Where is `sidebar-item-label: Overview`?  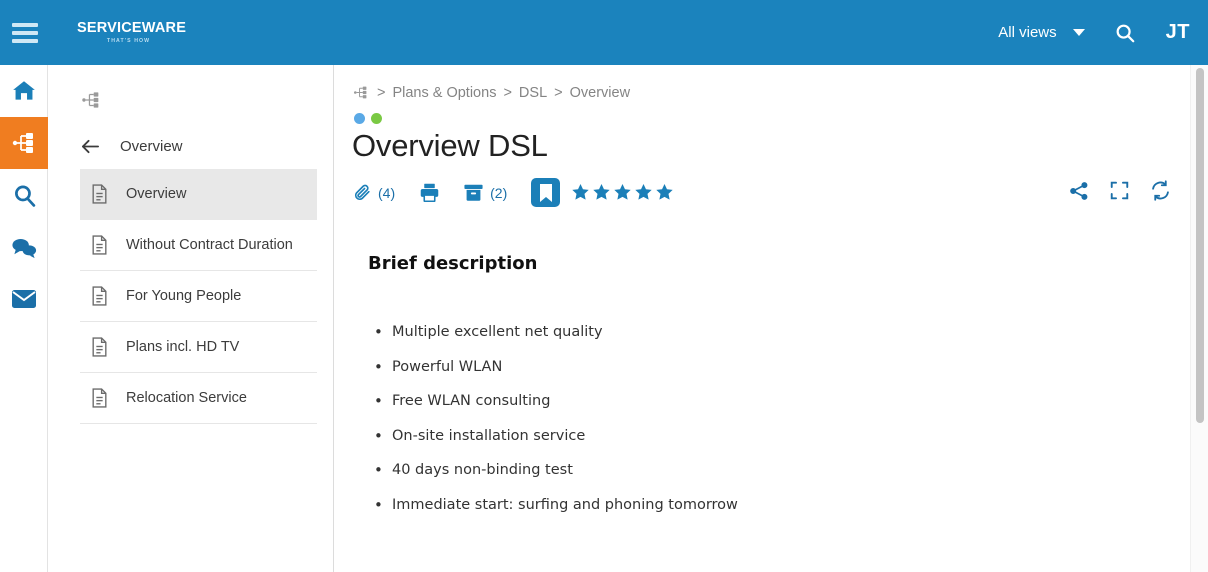
sidebar-item-label: Overview is located at coordinates (156, 194).